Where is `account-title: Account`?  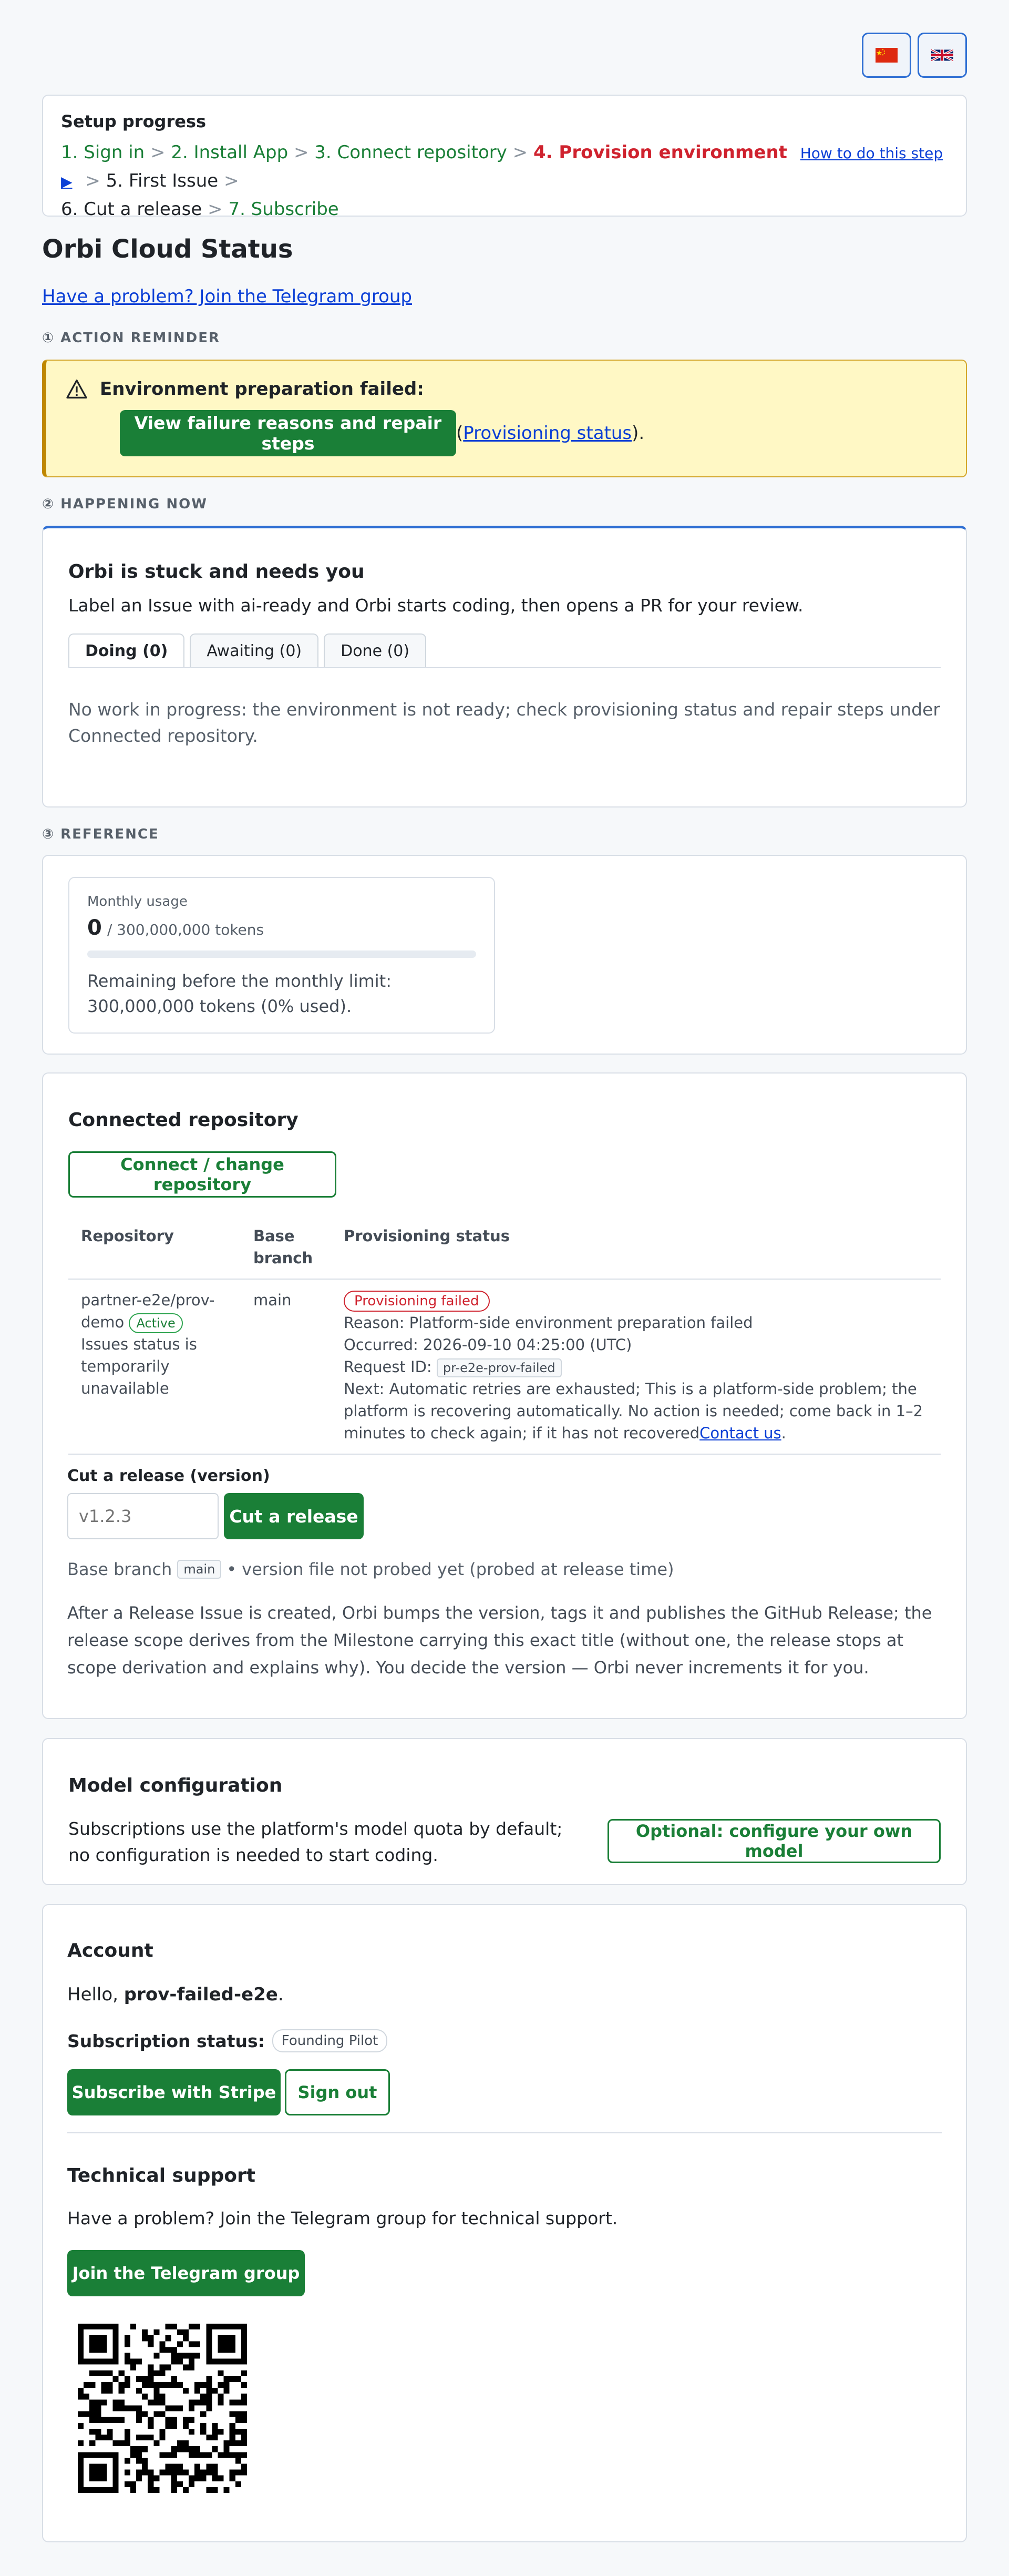 account-title: Account is located at coordinates (110, 1950).